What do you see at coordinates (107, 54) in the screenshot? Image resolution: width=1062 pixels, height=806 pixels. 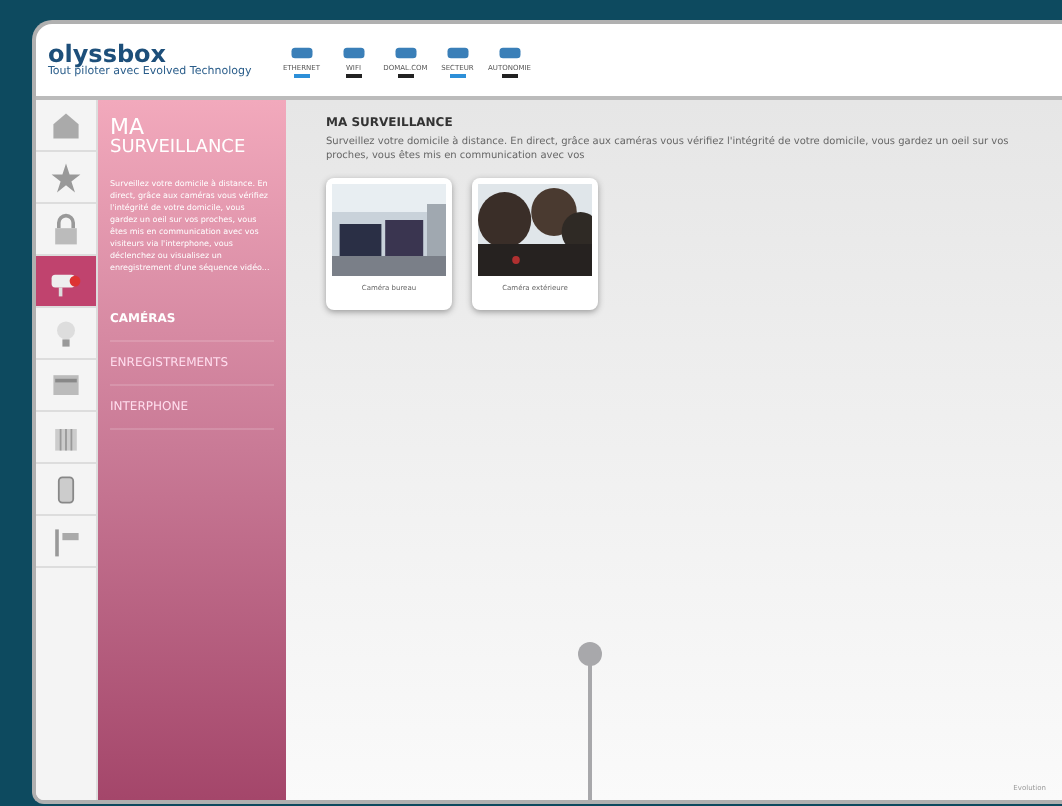 I see `brand-logo: olyssbox` at bounding box center [107, 54].